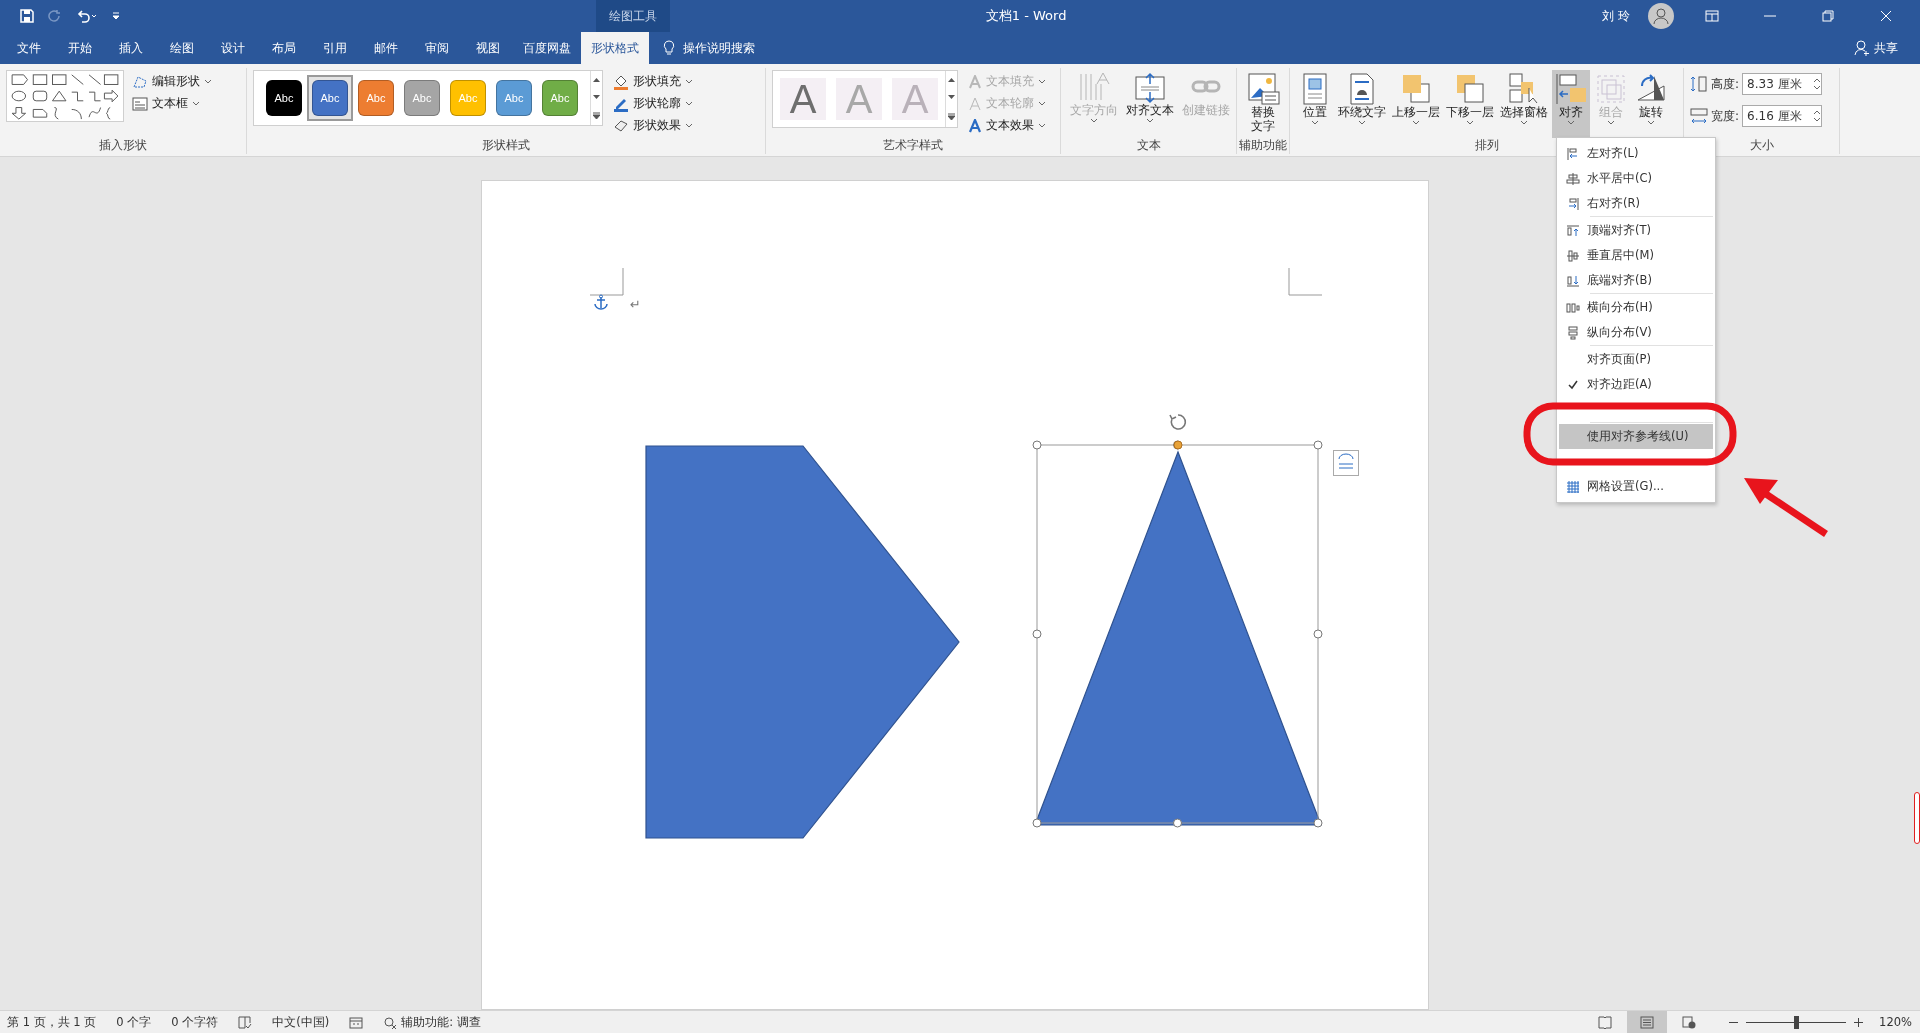  What do you see at coordinates (1725, 84) in the screenshot?
I see `field-label: 高度:` at bounding box center [1725, 84].